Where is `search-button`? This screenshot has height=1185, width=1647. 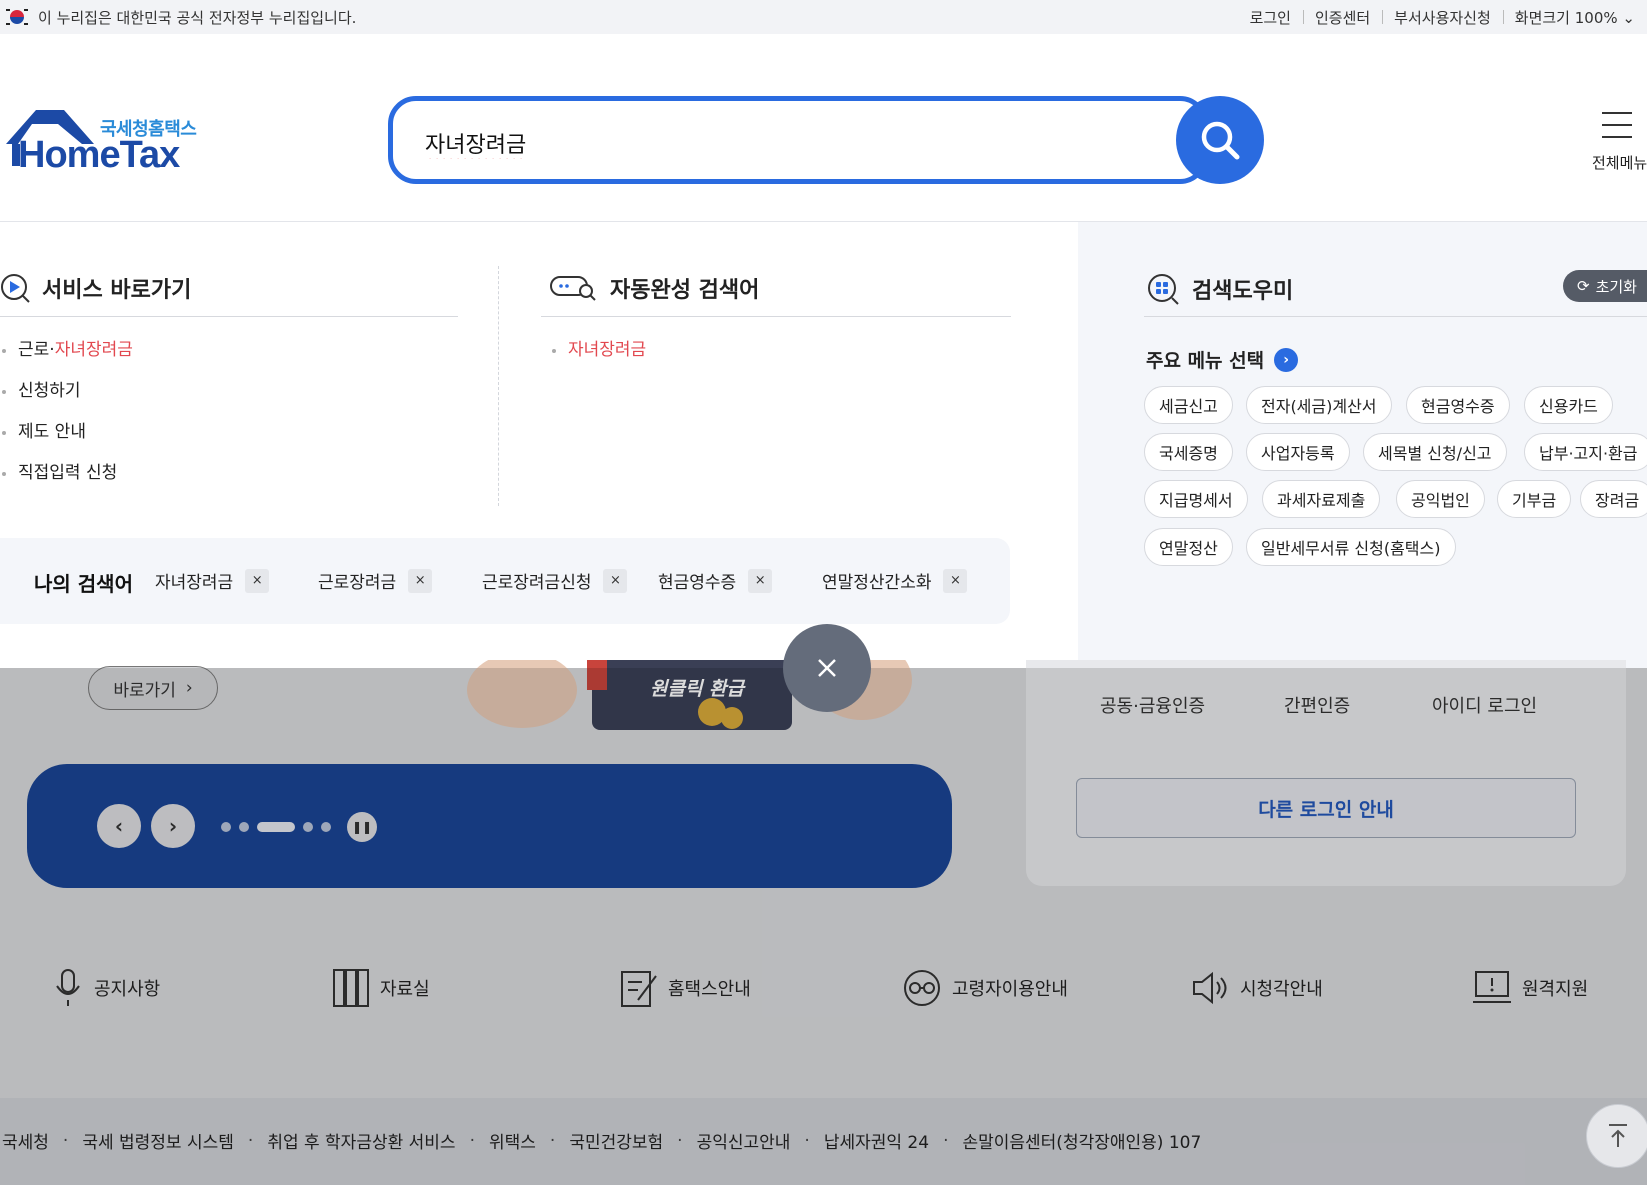
search-button is located at coordinates (1220, 140).